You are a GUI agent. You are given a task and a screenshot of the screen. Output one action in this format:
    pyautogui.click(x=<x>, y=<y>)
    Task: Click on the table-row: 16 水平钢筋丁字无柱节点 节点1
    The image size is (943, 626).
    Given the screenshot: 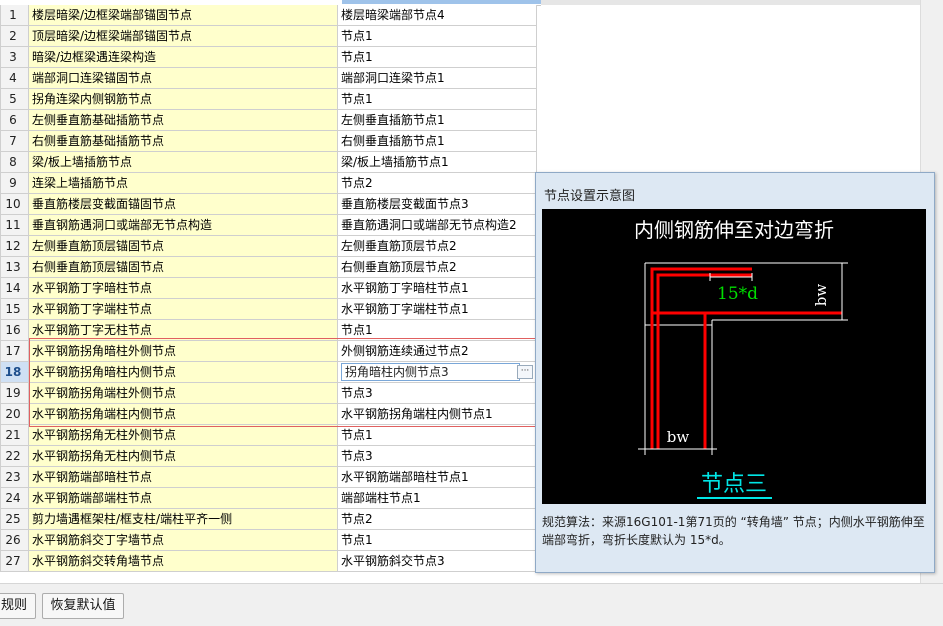 What is the action you would take?
    pyautogui.click(x=268, y=330)
    